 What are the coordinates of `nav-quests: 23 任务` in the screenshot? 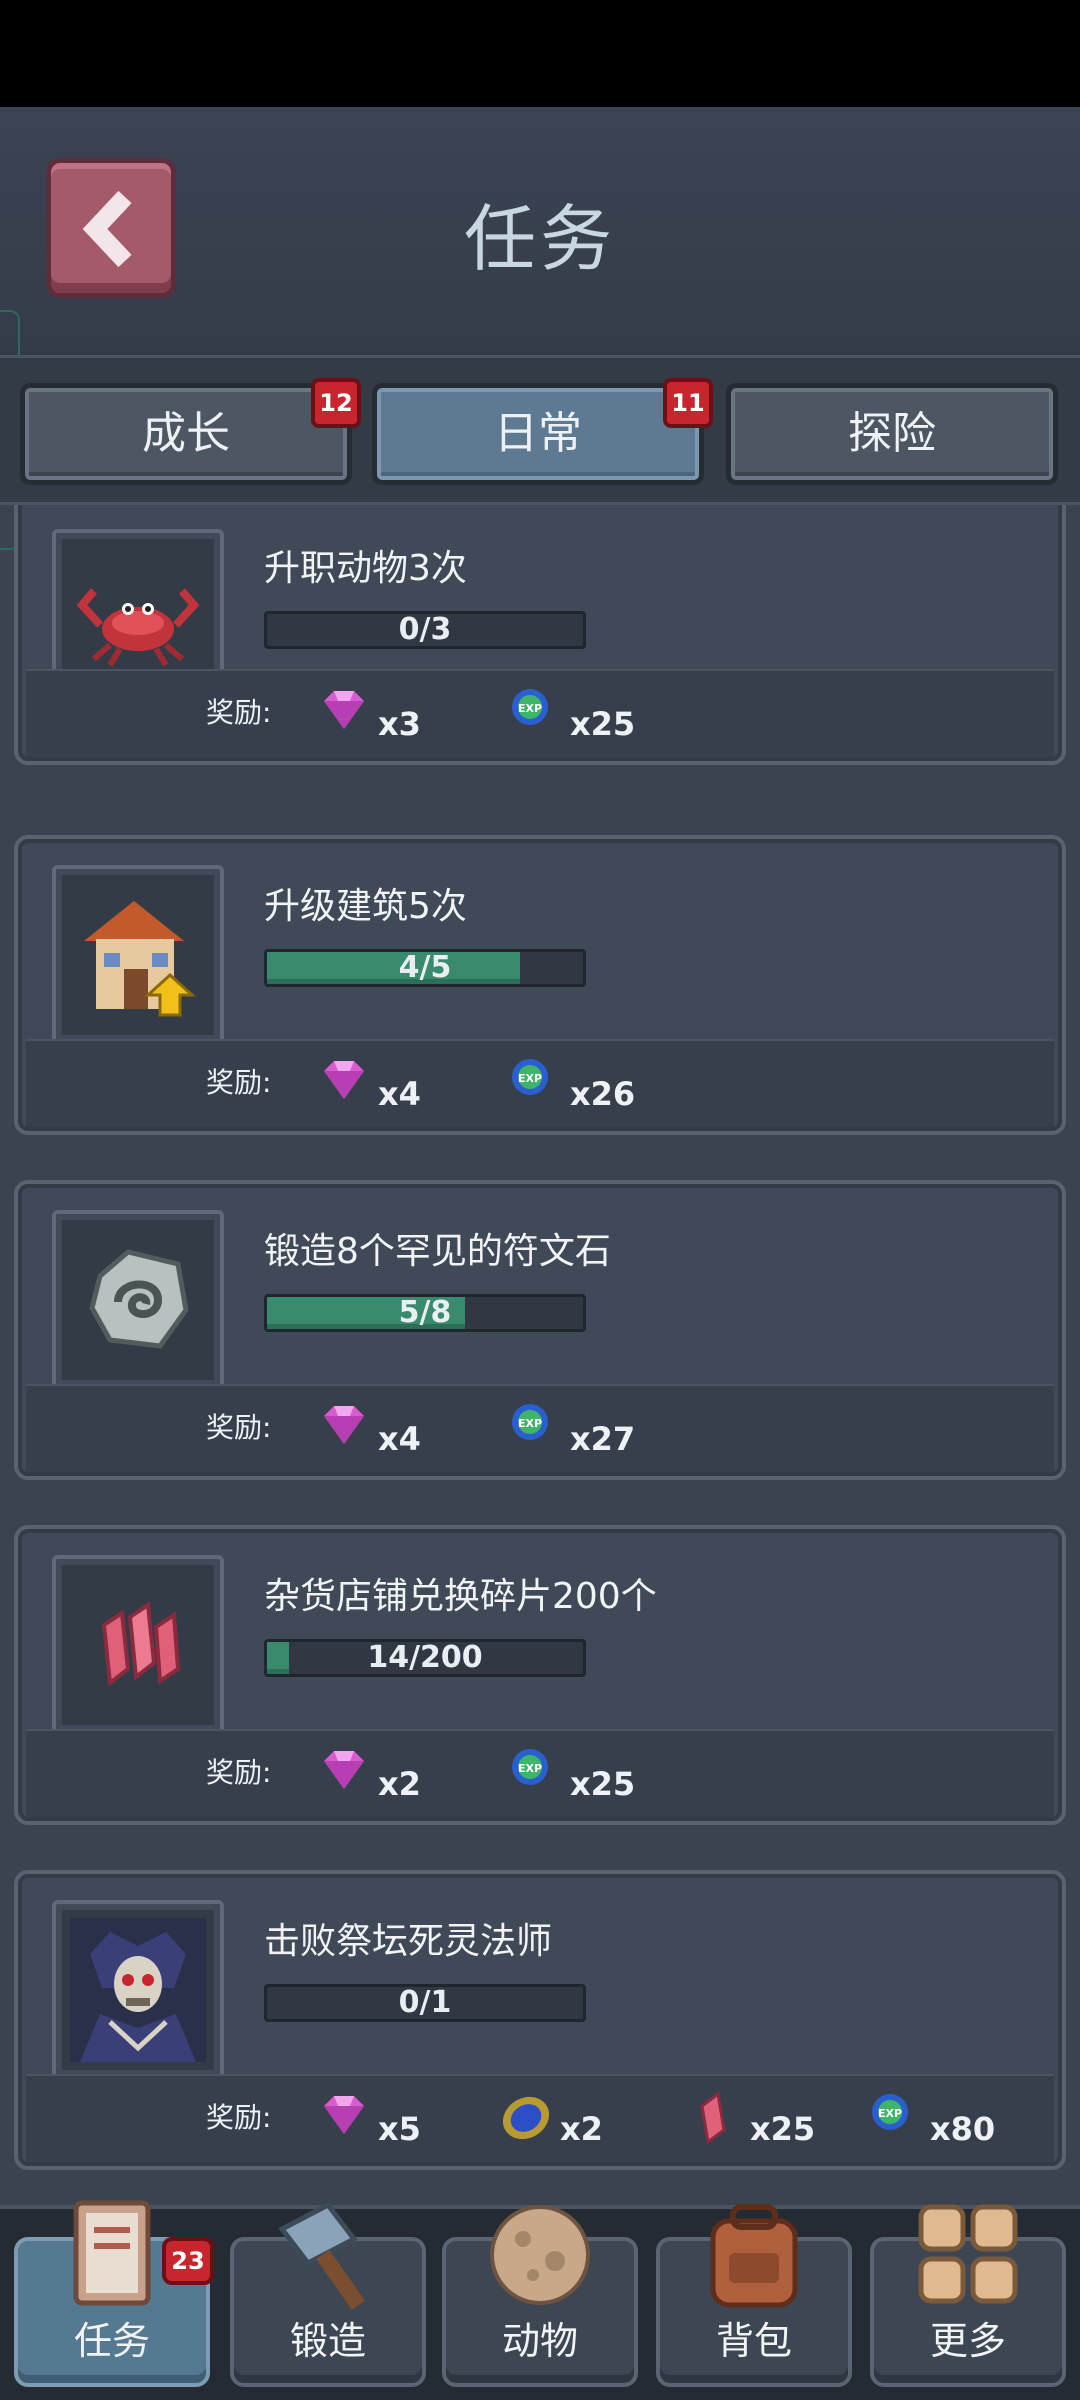 It's located at (114, 2293).